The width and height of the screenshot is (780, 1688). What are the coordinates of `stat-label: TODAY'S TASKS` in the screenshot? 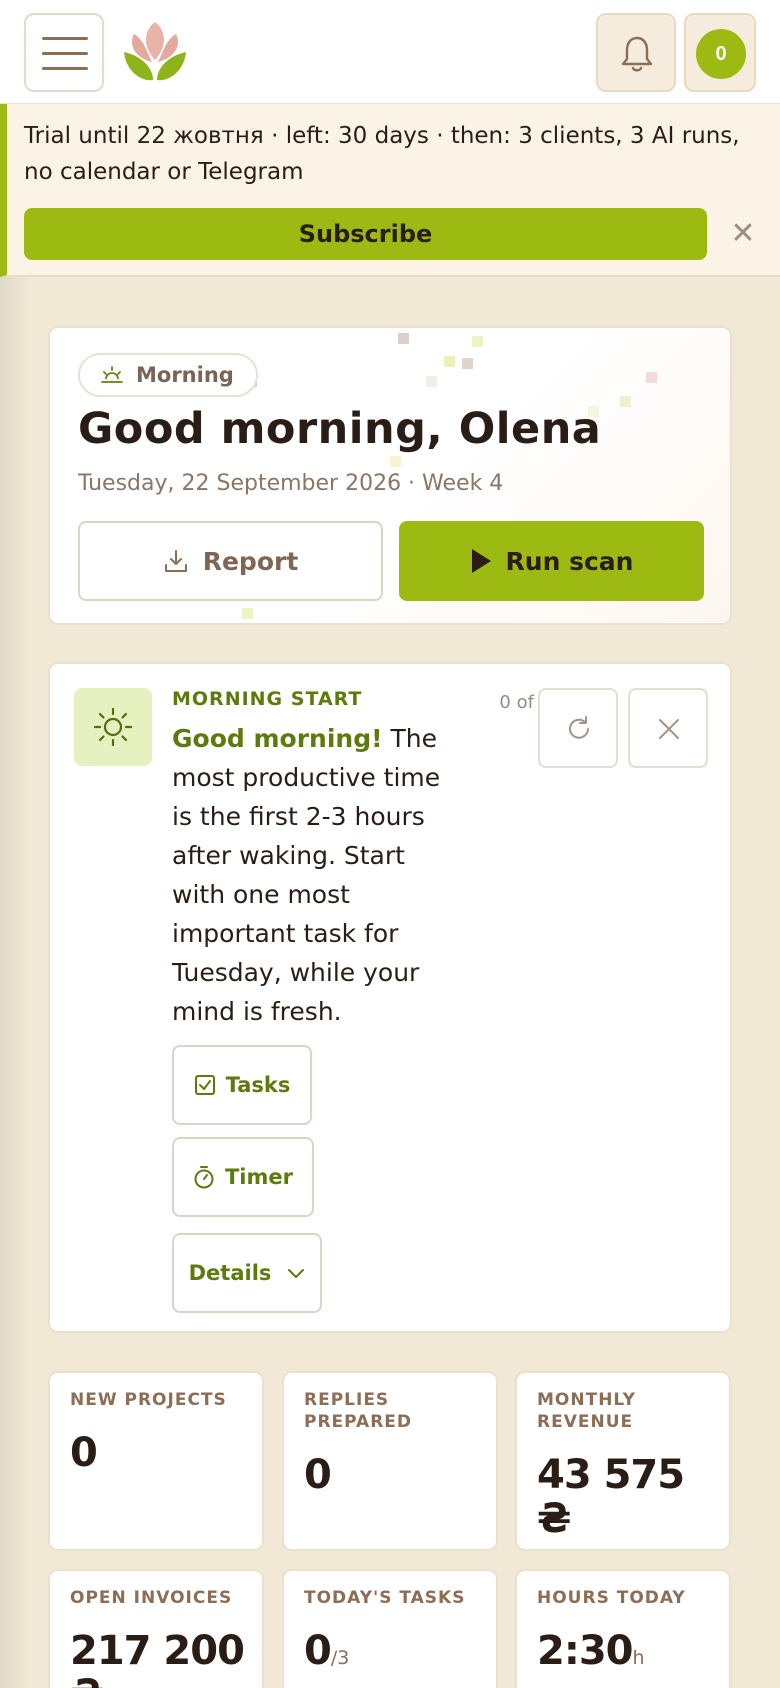 It's located at (385, 1598).